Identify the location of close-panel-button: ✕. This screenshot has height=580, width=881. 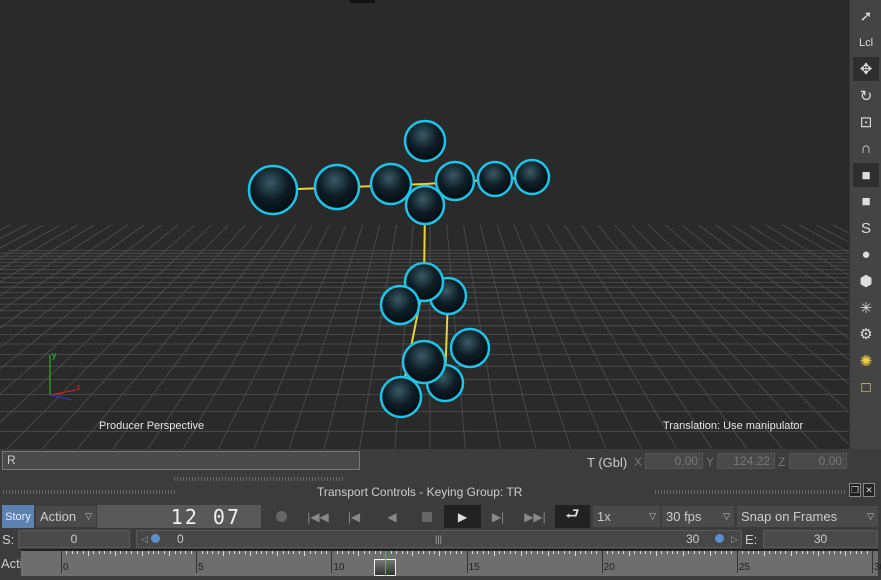
(869, 490).